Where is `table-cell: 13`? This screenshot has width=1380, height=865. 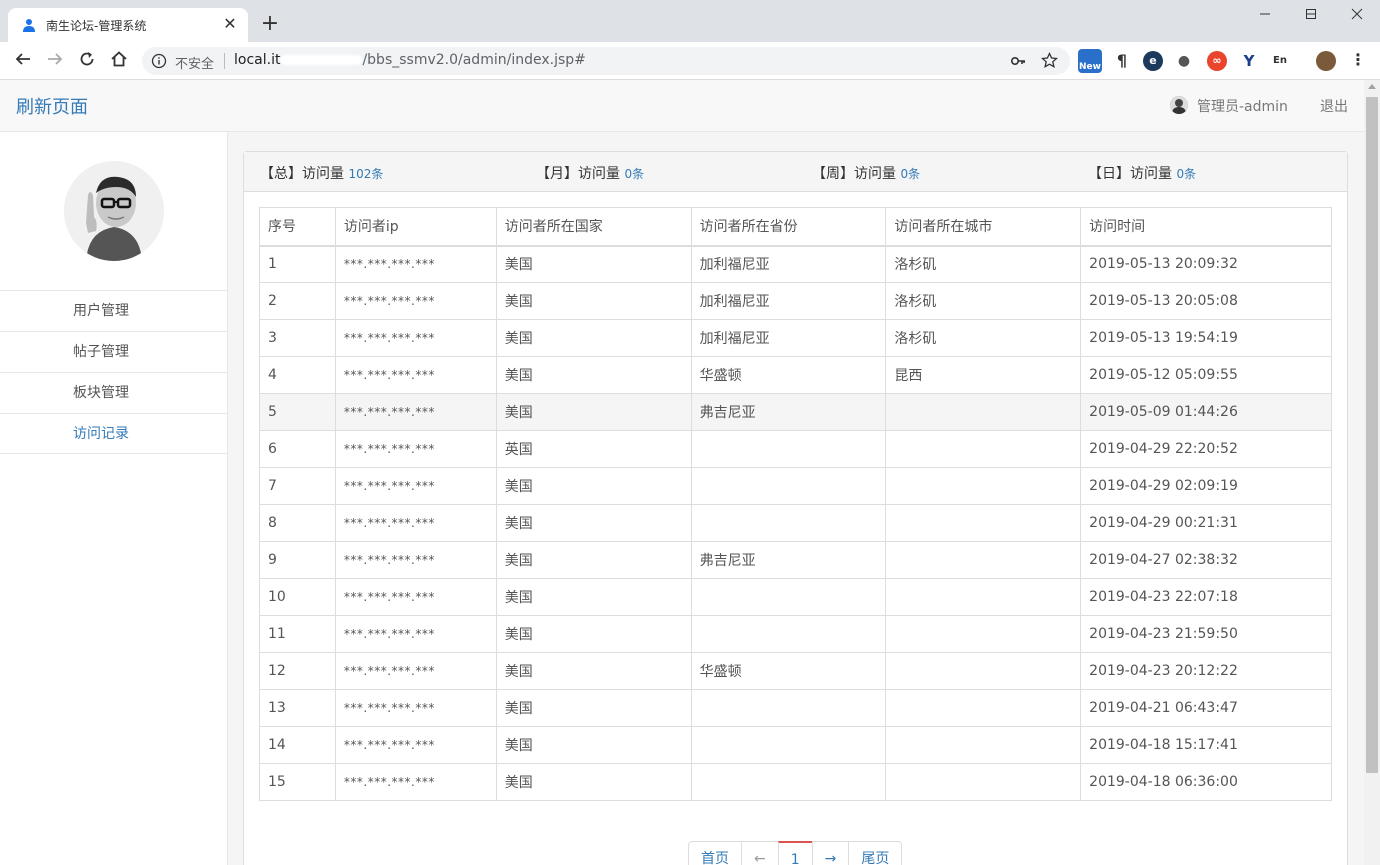 table-cell: 13 is located at coordinates (297, 708).